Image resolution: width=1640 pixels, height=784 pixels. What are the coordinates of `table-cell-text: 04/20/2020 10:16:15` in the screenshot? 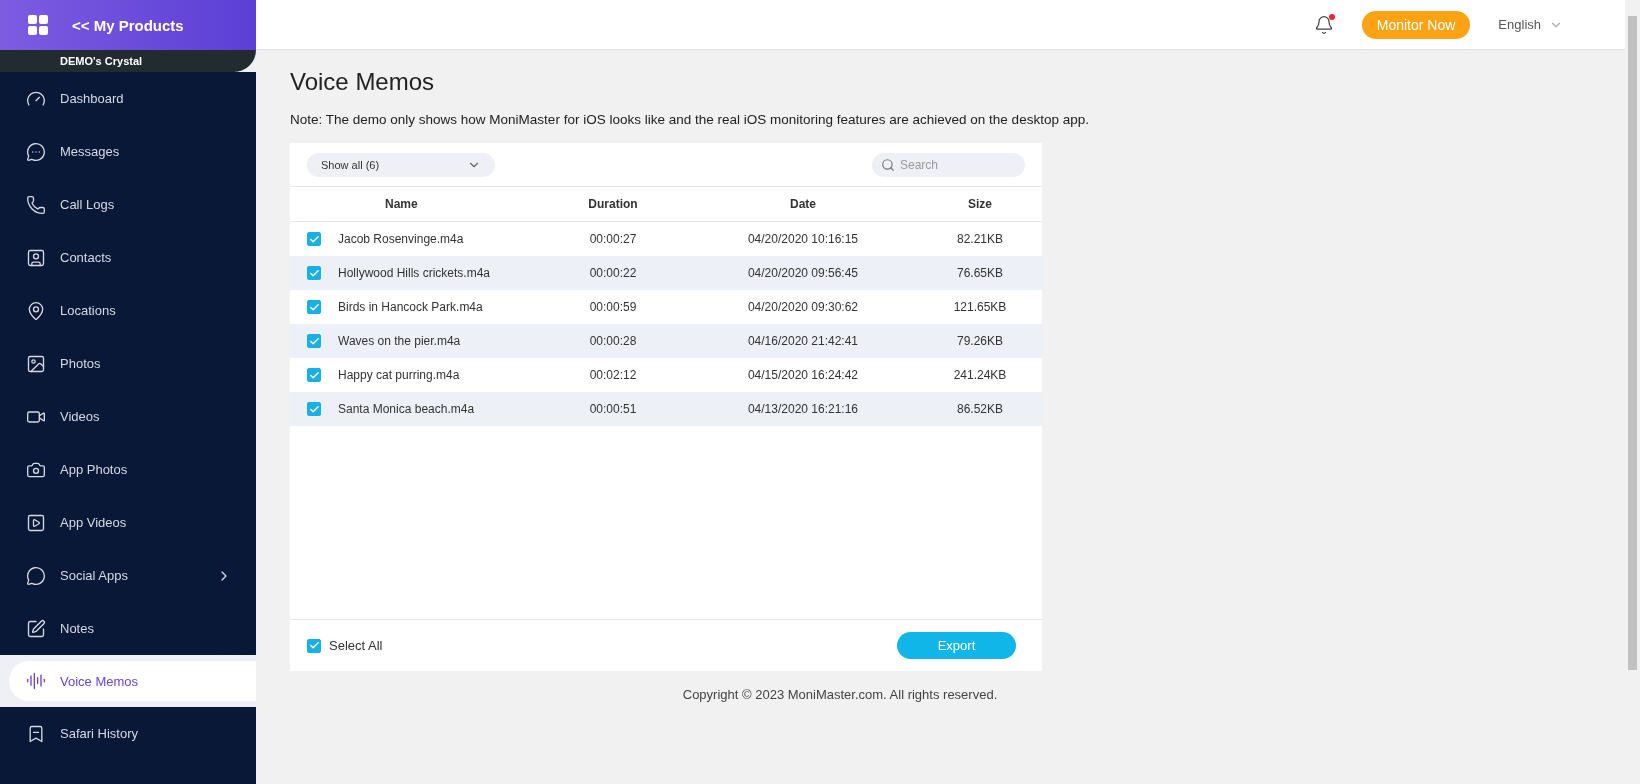 It's located at (803, 239).